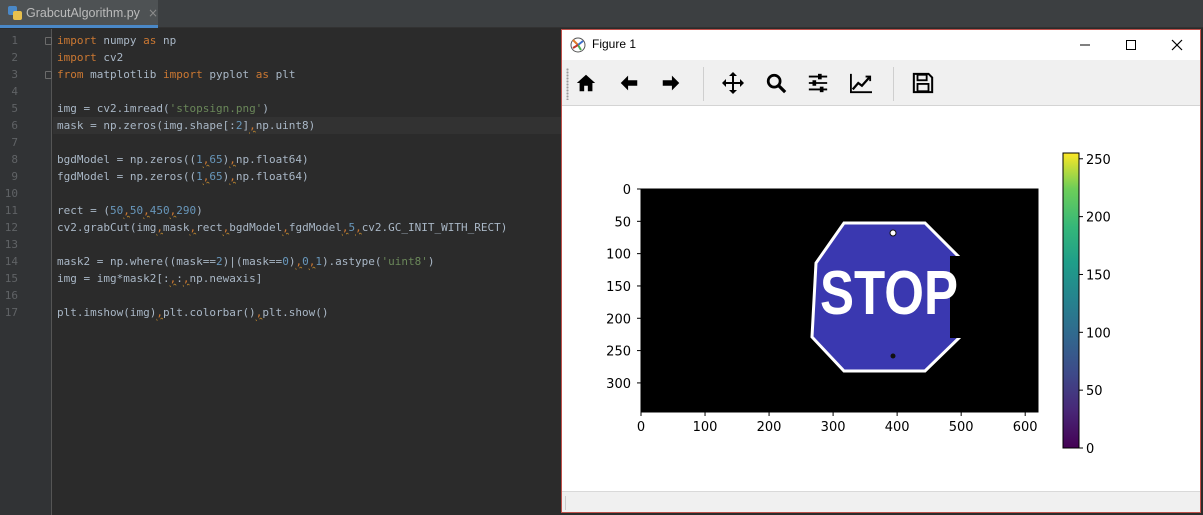 The image size is (1203, 515). Describe the element at coordinates (1071, 300) in the screenshot. I see `colorbar` at that location.